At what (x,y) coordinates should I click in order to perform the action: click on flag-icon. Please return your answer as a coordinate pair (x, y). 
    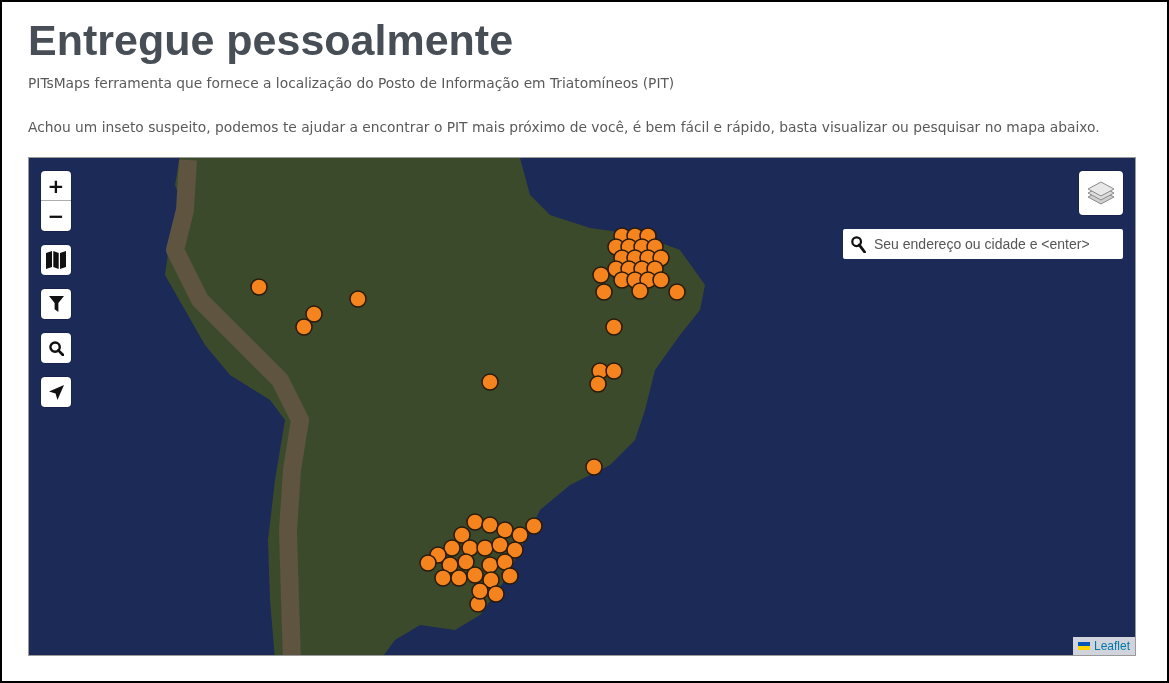
    Looking at the image, I should click on (1083, 646).